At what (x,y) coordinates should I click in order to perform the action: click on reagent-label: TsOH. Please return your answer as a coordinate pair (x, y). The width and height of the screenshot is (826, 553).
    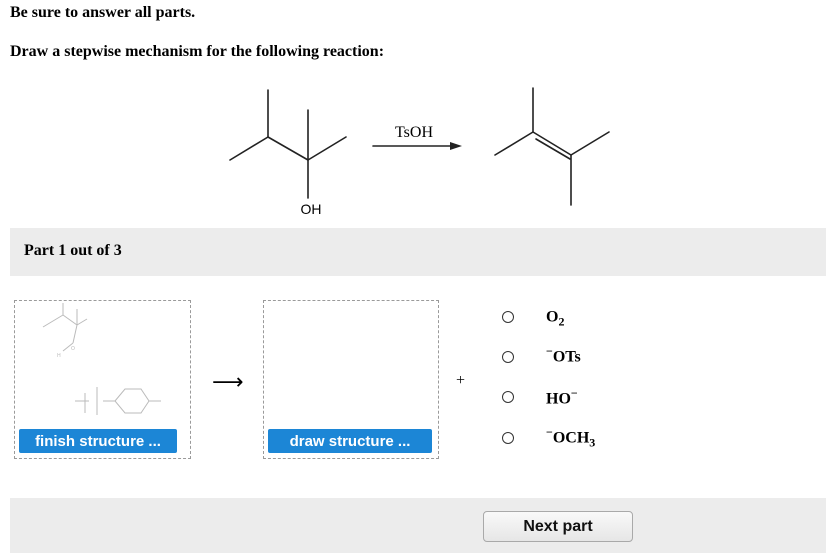
    Looking at the image, I should click on (414, 132).